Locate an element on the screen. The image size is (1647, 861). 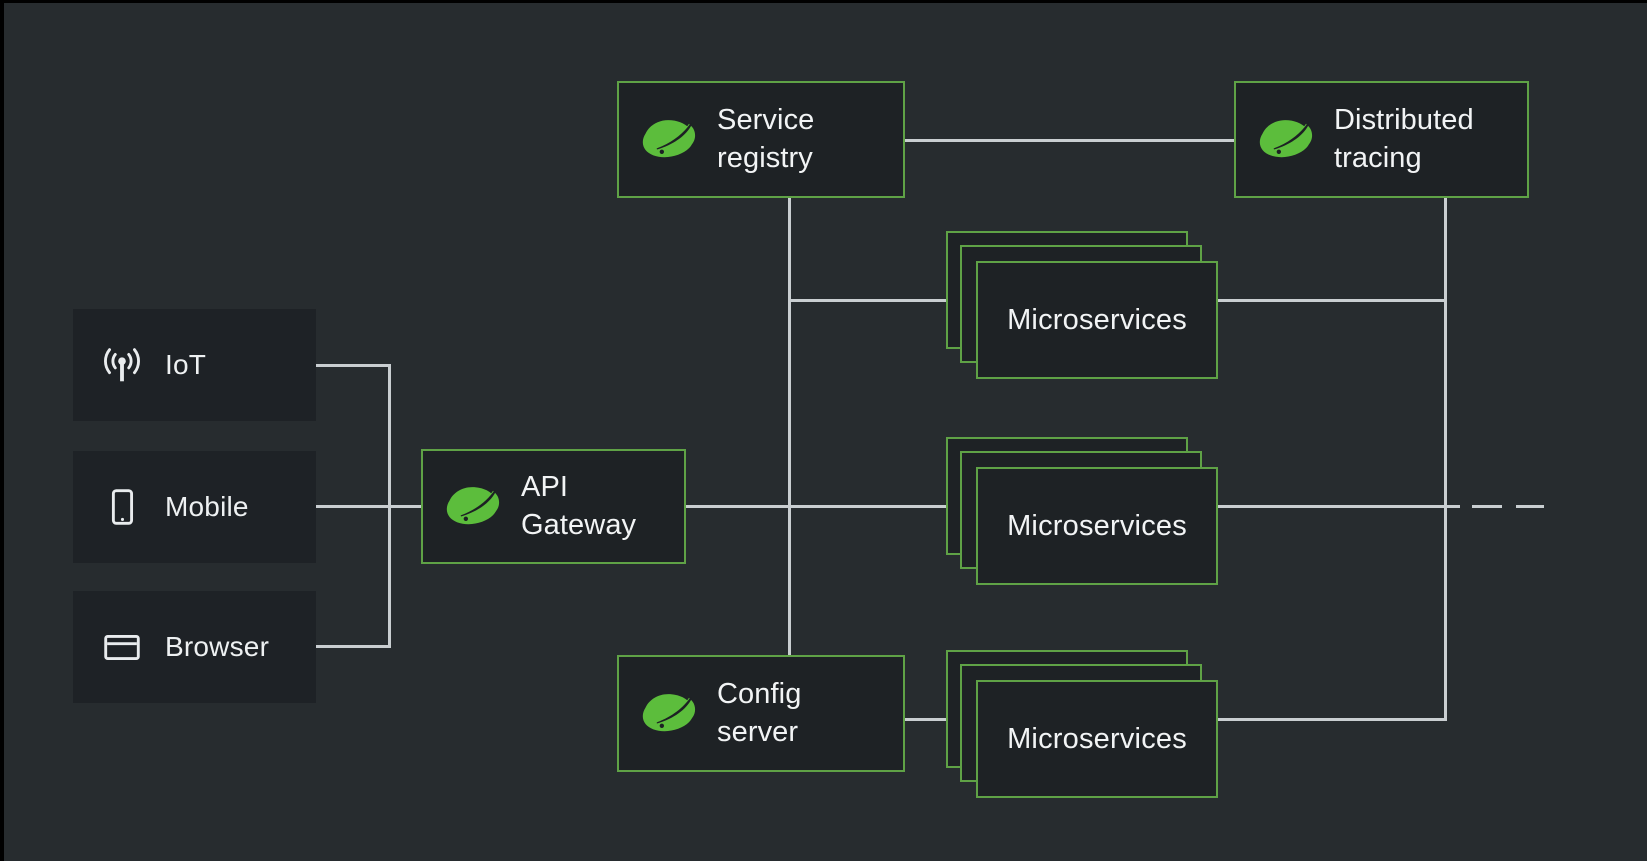
client-tile-iot: IoT is located at coordinates (194, 365).